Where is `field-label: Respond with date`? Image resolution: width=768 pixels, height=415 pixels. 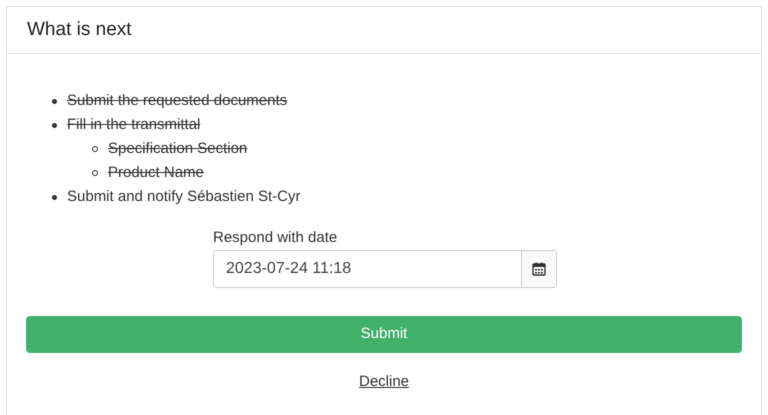
field-label: Respond with date is located at coordinates (275, 238).